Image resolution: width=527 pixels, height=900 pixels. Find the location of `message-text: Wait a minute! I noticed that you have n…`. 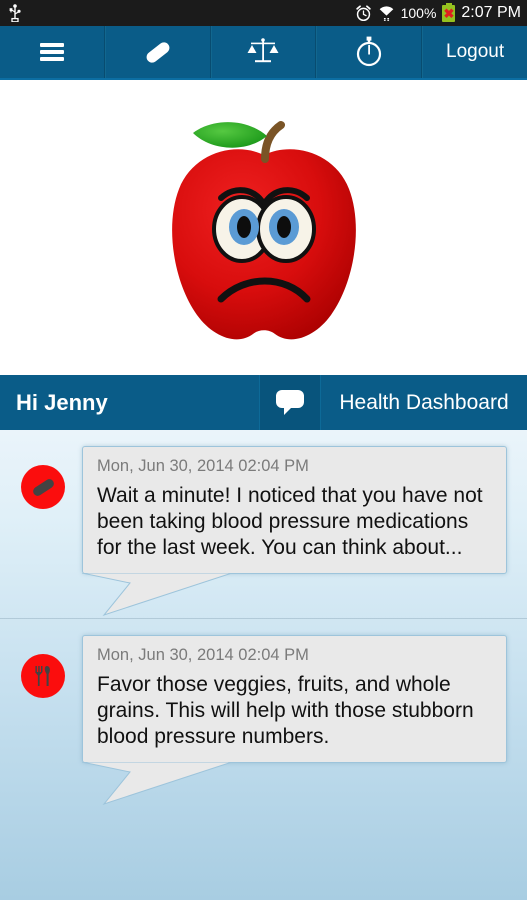

message-text: Wait a minute! I noticed that you have n… is located at coordinates (290, 521).